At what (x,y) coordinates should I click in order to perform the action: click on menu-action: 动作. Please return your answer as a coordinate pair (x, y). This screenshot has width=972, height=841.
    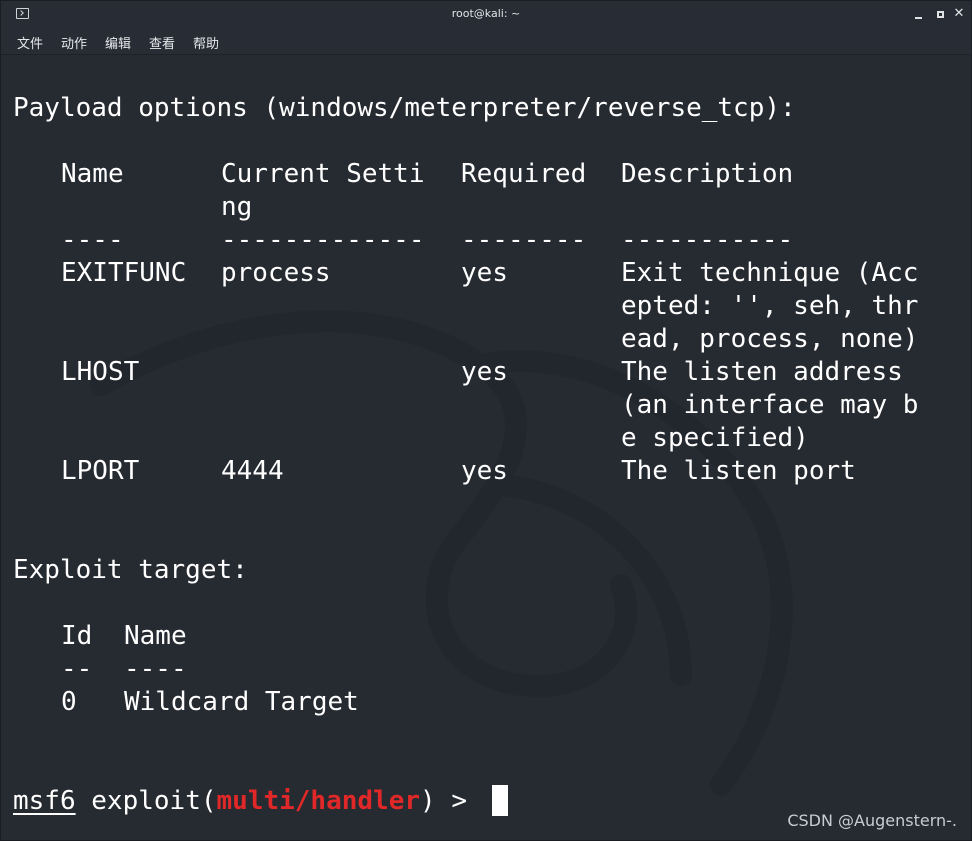
    Looking at the image, I should click on (74, 42).